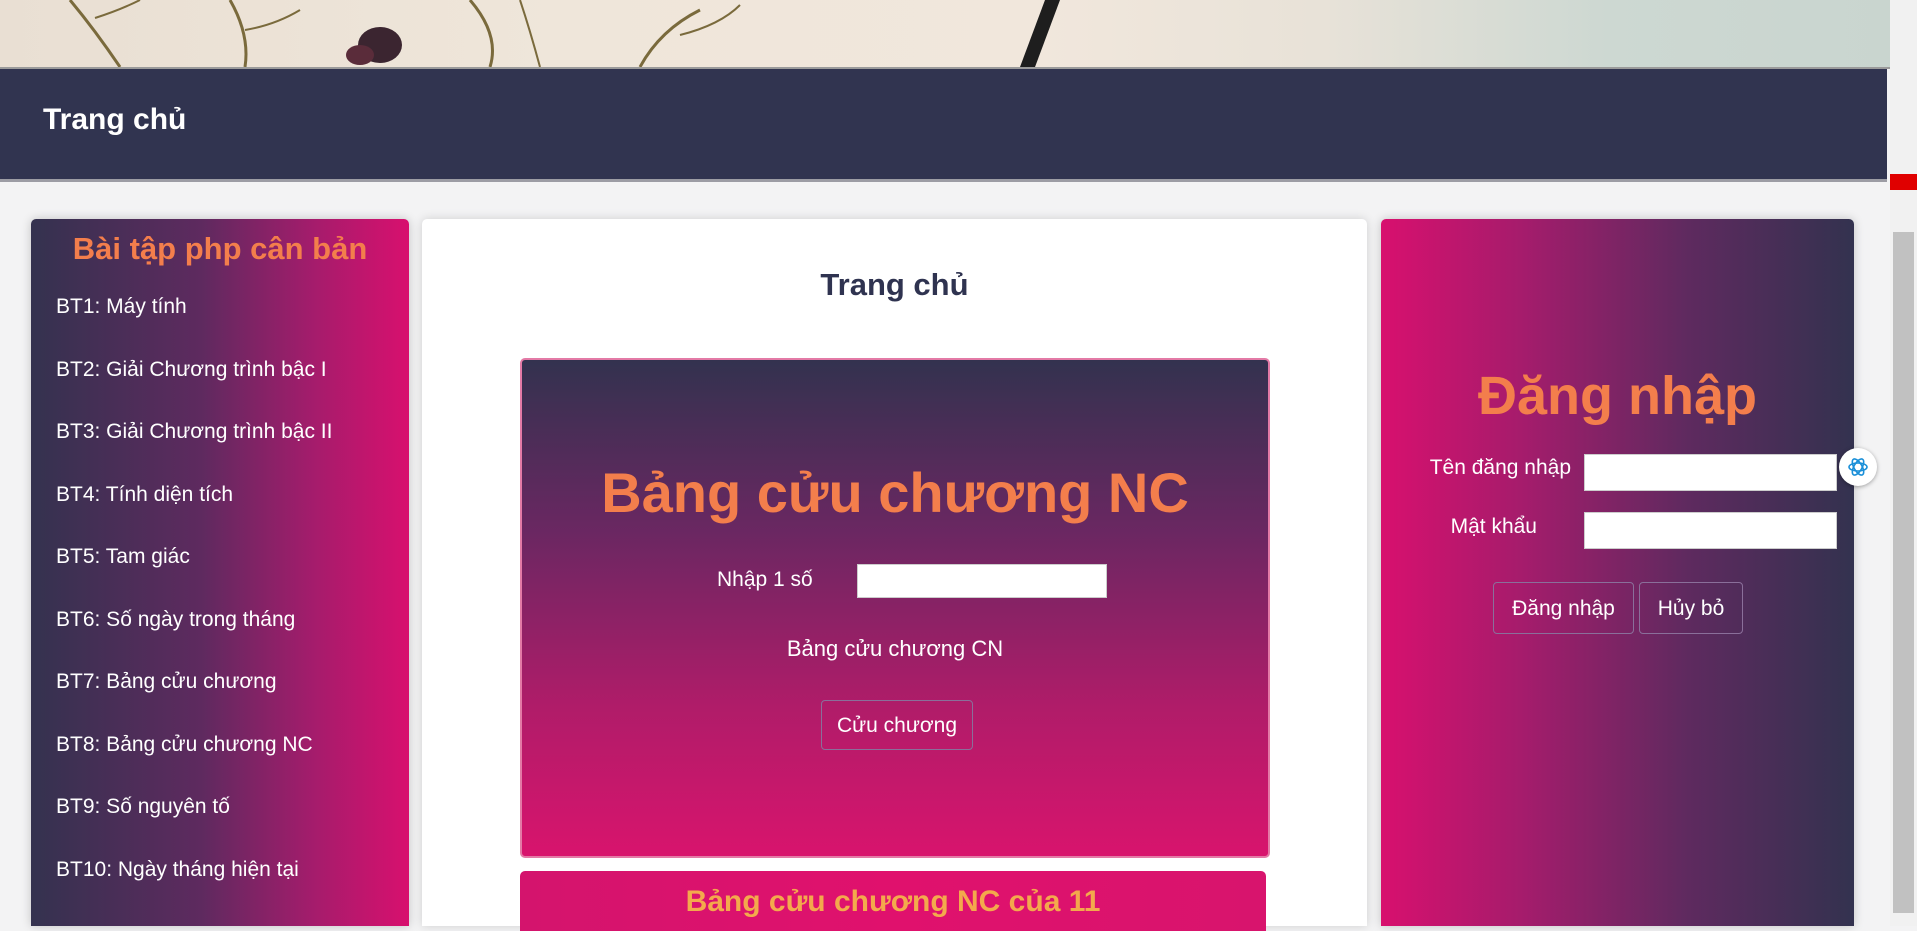  What do you see at coordinates (1691, 608) in the screenshot?
I see `login-cancel-button: Hủy bỏ` at bounding box center [1691, 608].